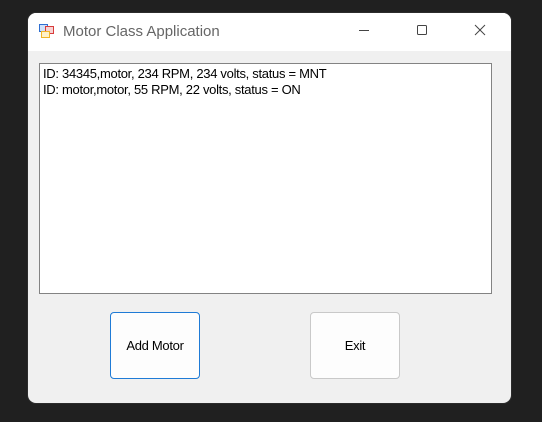  Describe the element at coordinates (141, 31) in the screenshot. I see `window-title: Motor Class Application` at that location.